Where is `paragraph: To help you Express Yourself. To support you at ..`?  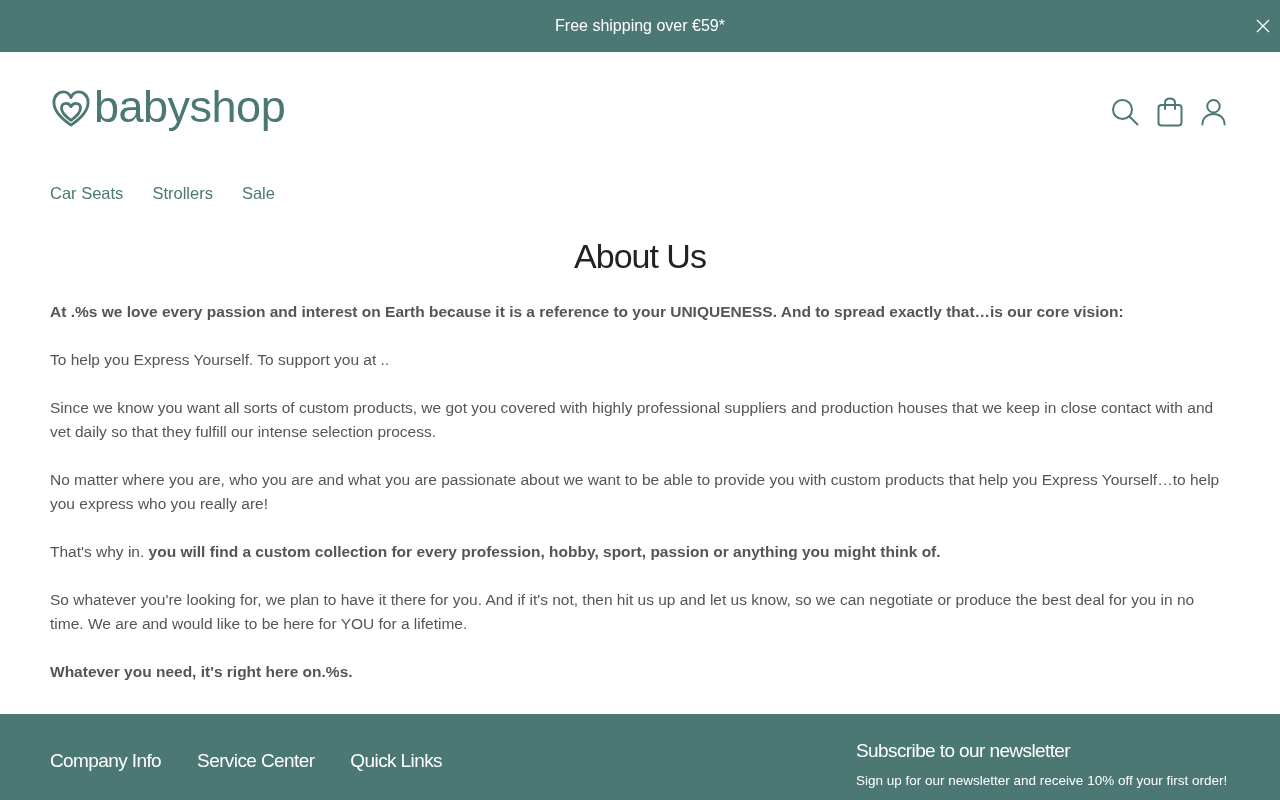 paragraph: To help you Express Yourself. To support you at .. is located at coordinates (220, 360).